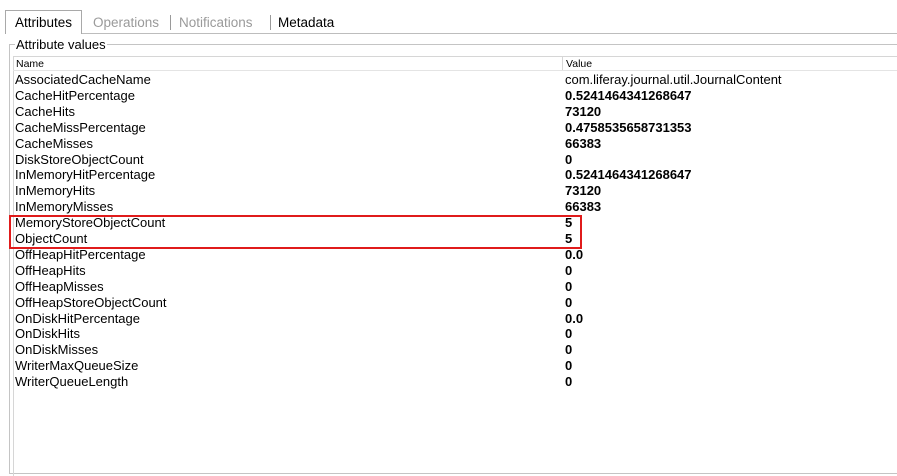 This screenshot has height=476, width=897. Describe the element at coordinates (91, 302) in the screenshot. I see `attribute-name: OffHeapStoreObjectCount` at that location.